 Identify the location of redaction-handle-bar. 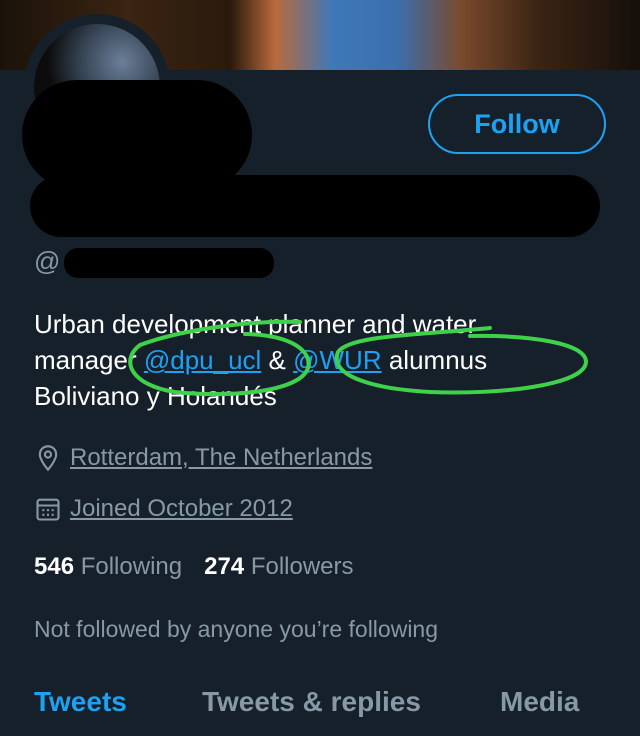
(169, 263).